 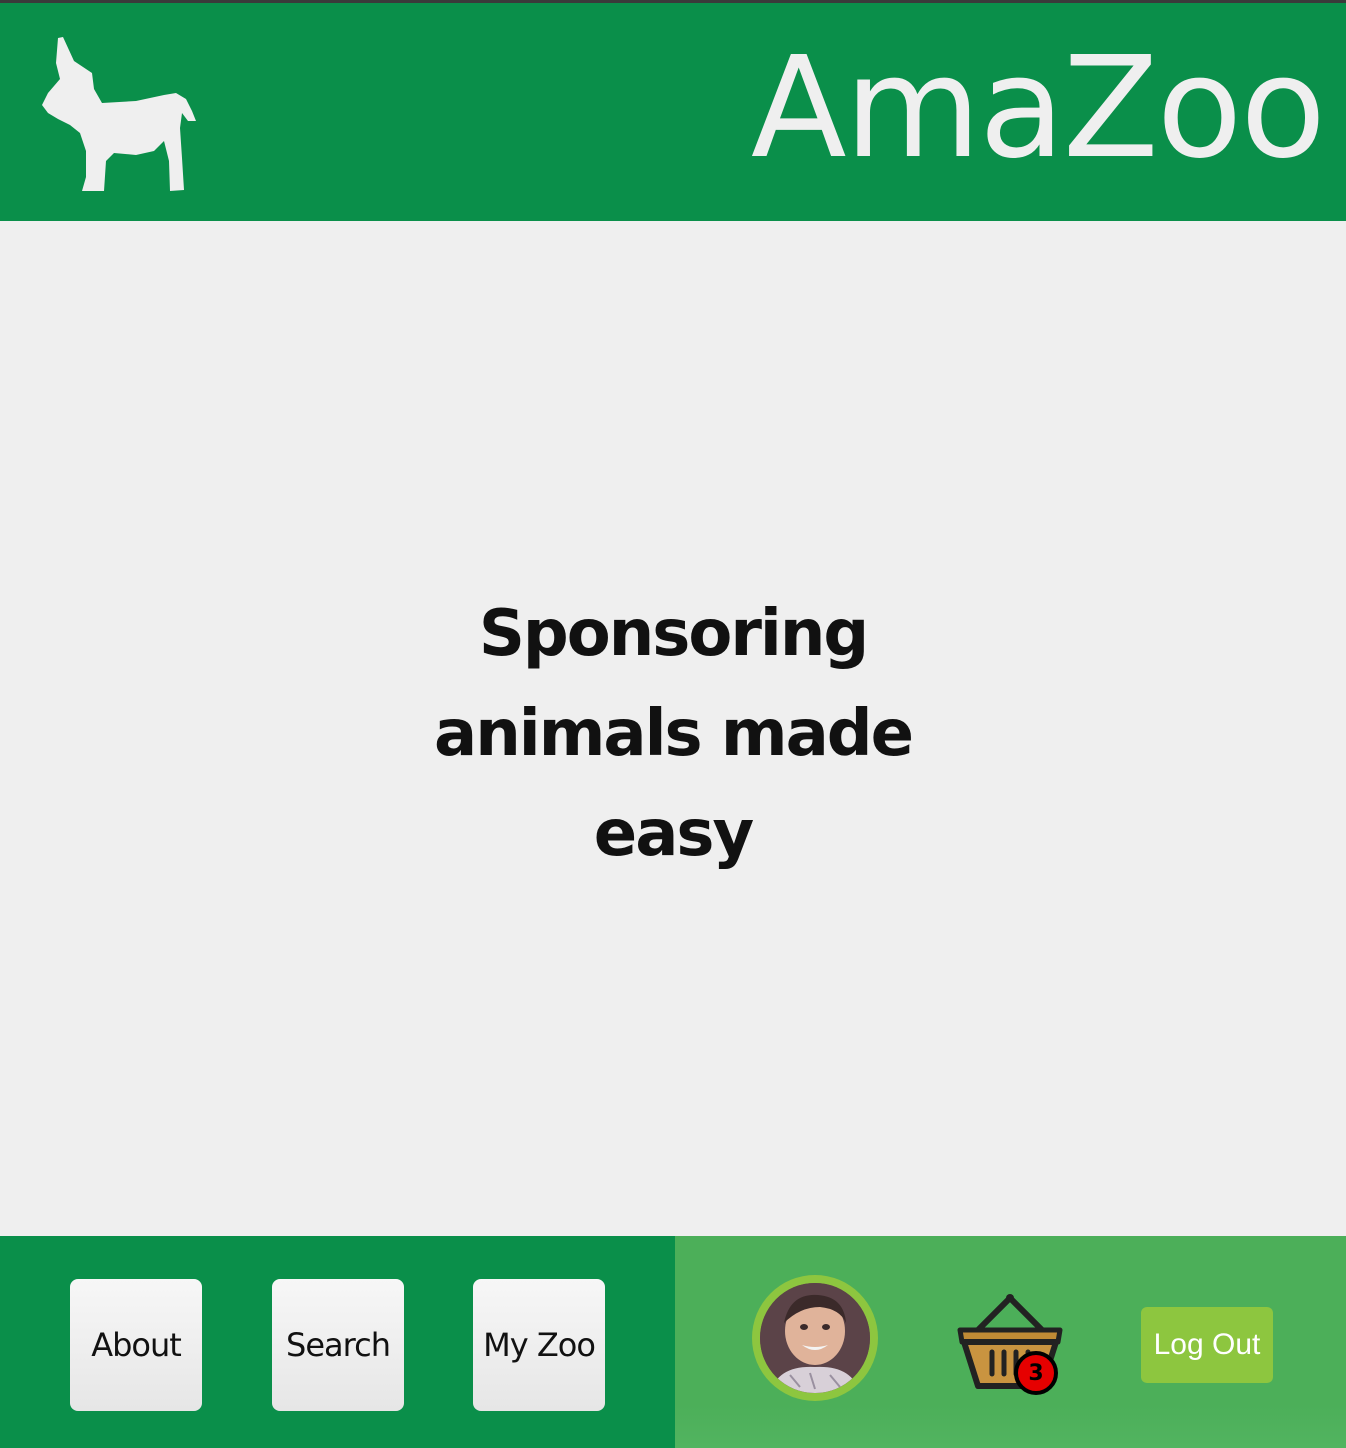 What do you see at coordinates (673, 833) in the screenshot?
I see `tagline-line: easy` at bounding box center [673, 833].